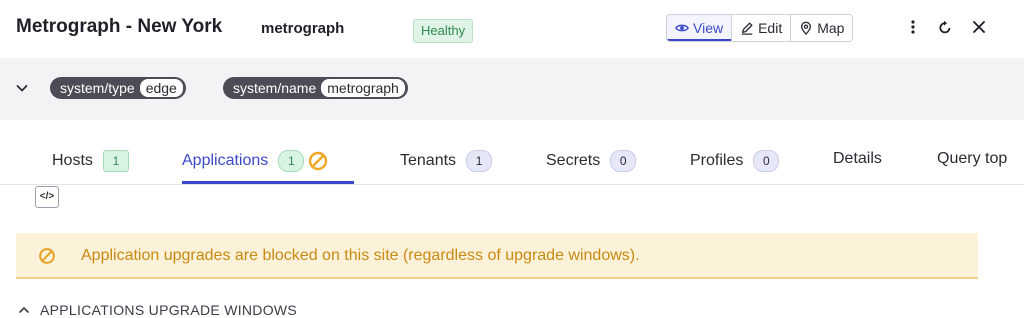 The image size is (1024, 318). What do you see at coordinates (770, 28) in the screenshot?
I see `edit-button-label: Edit` at bounding box center [770, 28].